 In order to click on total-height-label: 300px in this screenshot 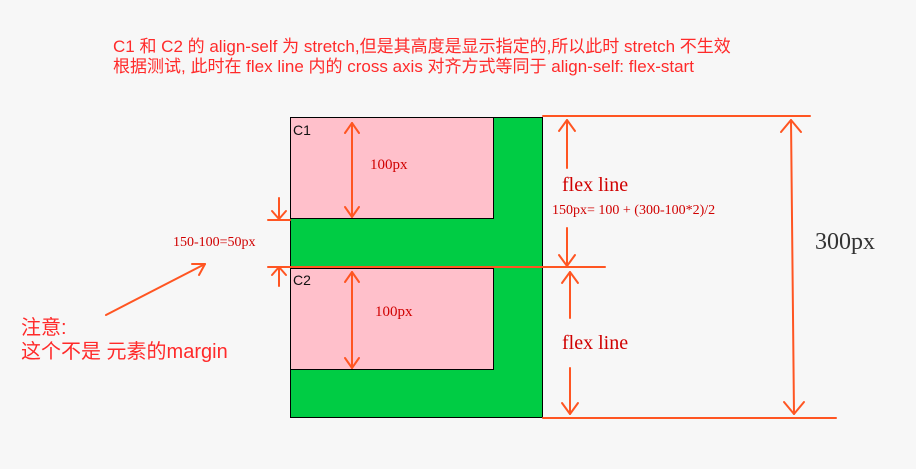, I will do `click(845, 242)`.